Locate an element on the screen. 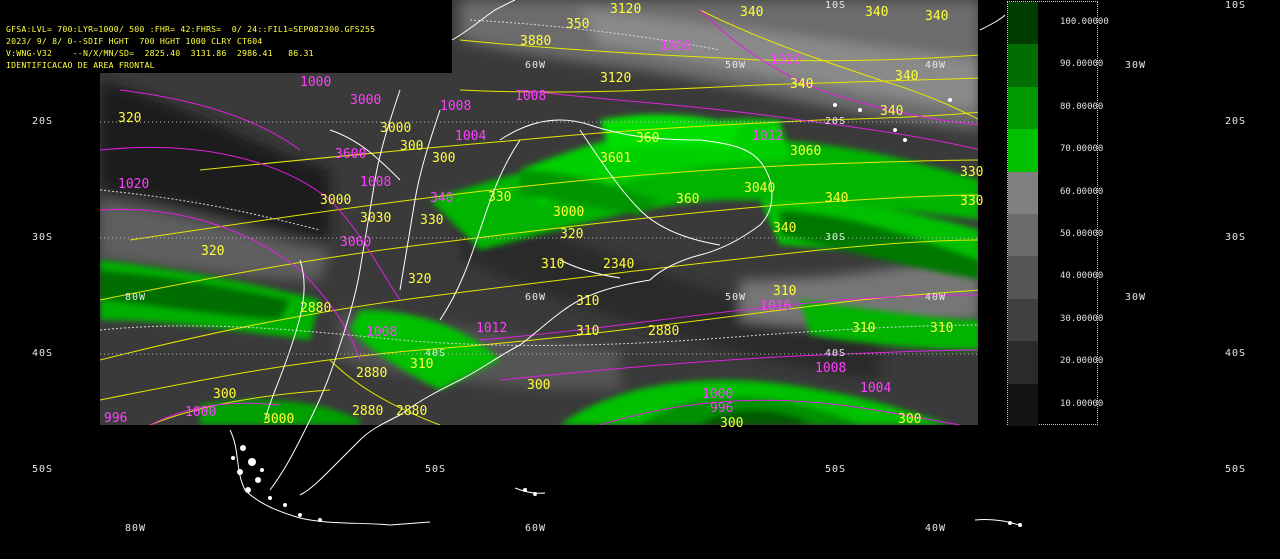 The height and width of the screenshot is (559, 1280). lon-label-80w-mid: 80W is located at coordinates (136, 297).